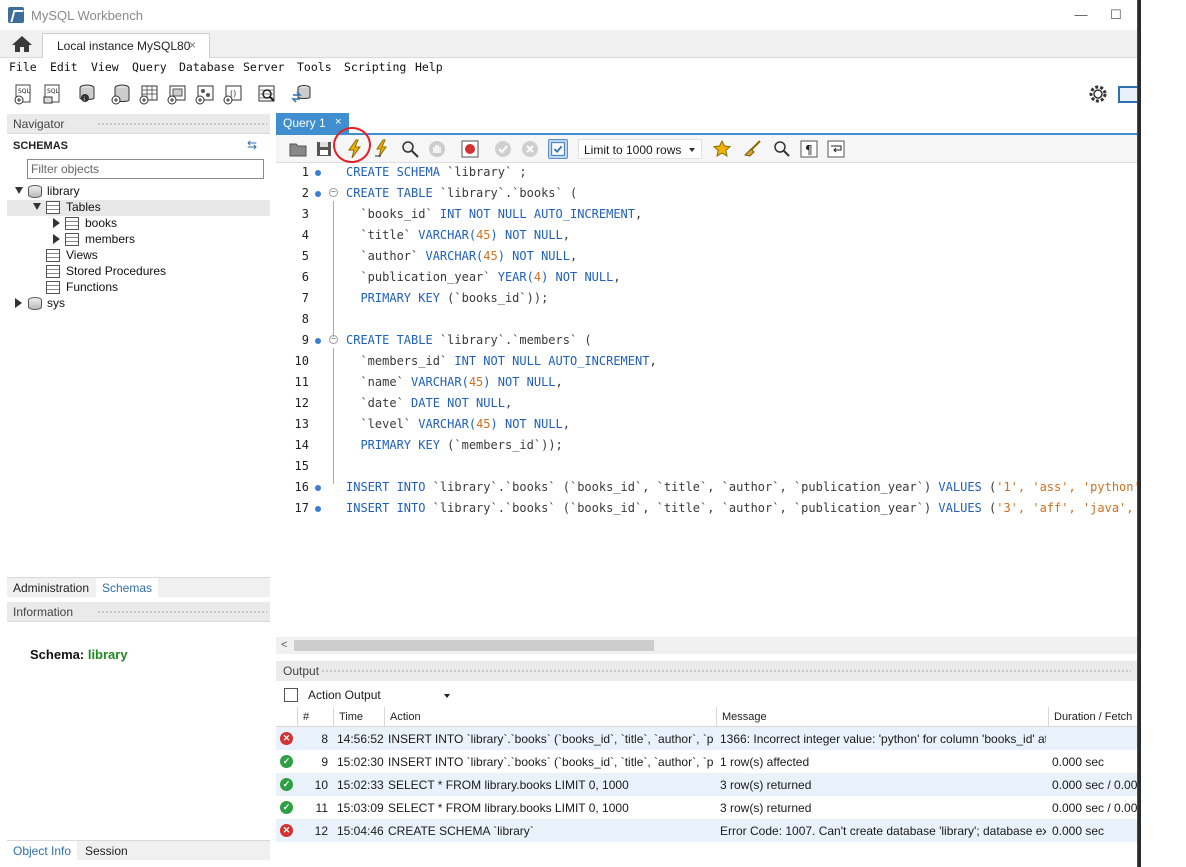  I want to click on commit-icon, so click(503, 149).